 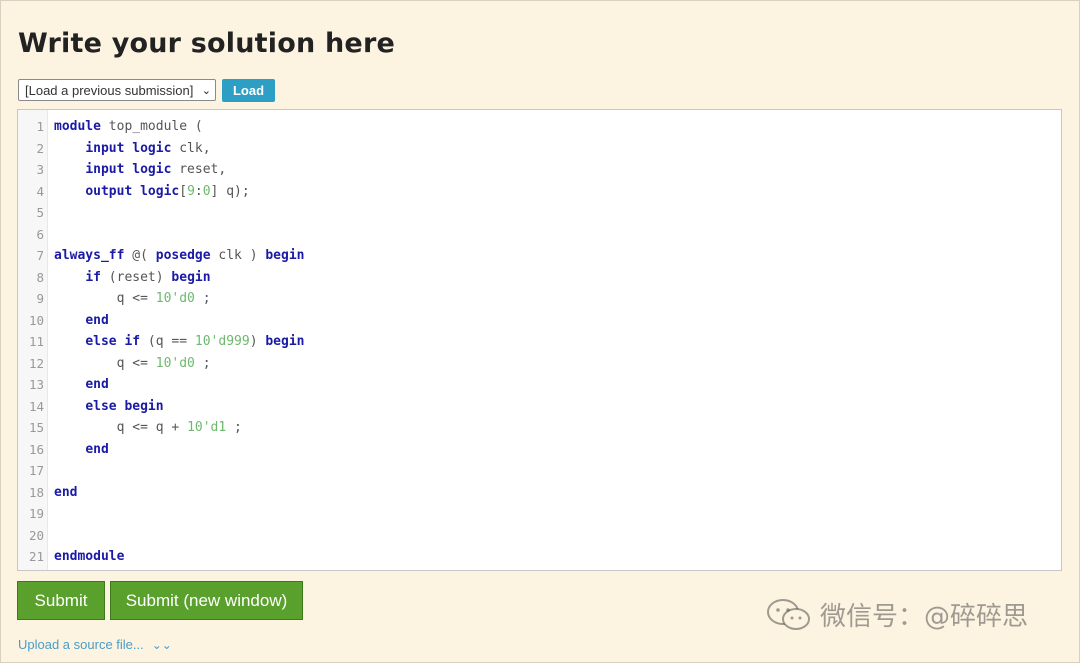 I want to click on code-token: (q ==, so click(x=167, y=341).